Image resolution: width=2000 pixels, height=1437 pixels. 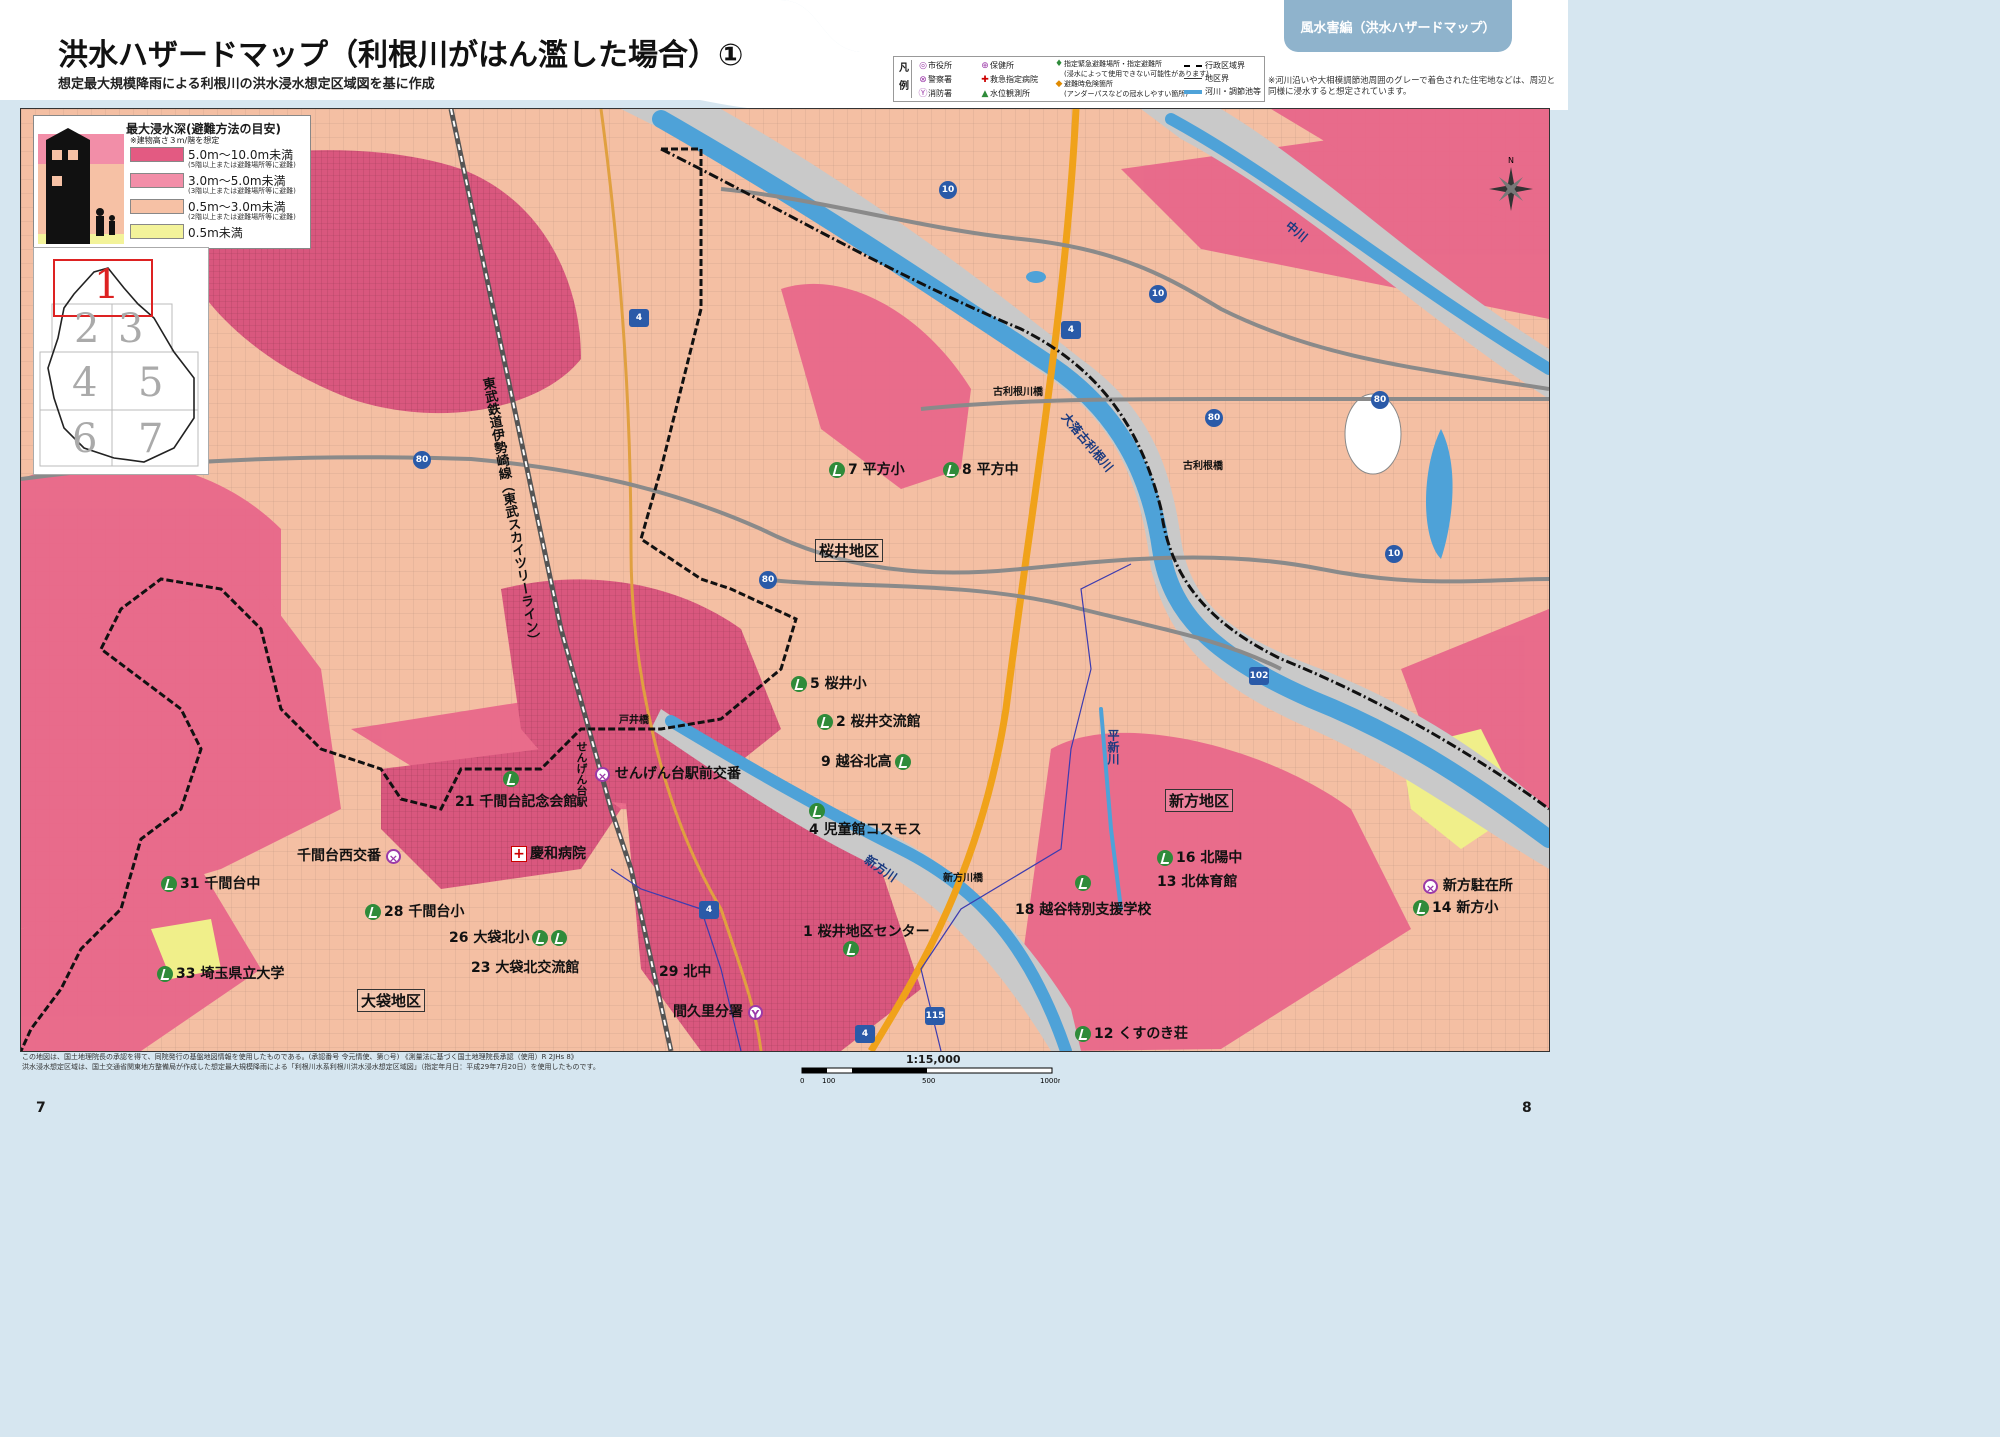 I want to click on admin-boundary-line, so click(x=1193, y=65).